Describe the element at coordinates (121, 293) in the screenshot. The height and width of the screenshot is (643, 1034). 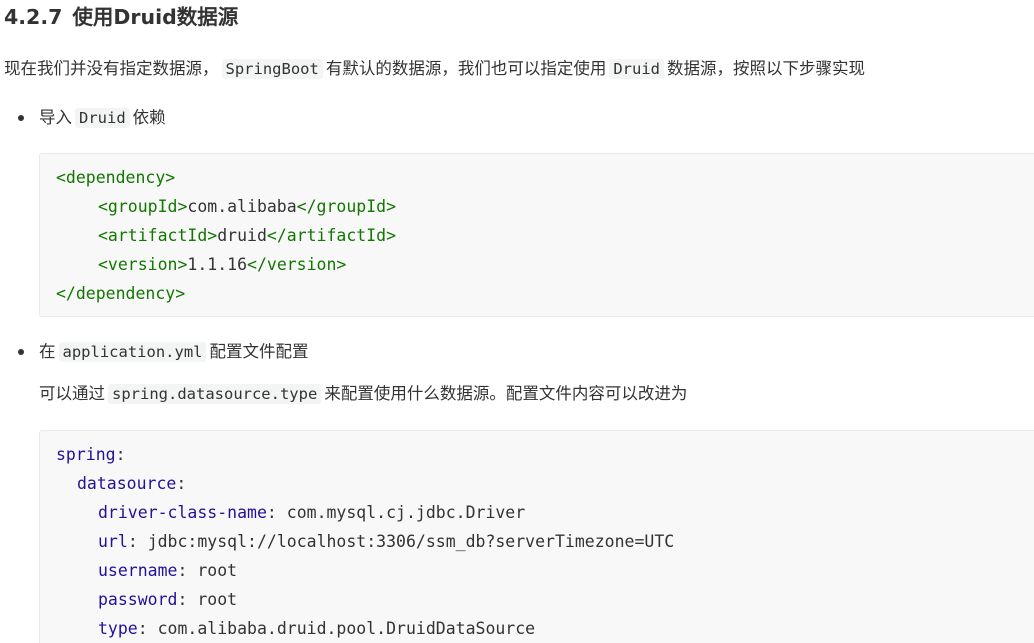
I see `xml-line-dependency-close: </dependency>` at that location.